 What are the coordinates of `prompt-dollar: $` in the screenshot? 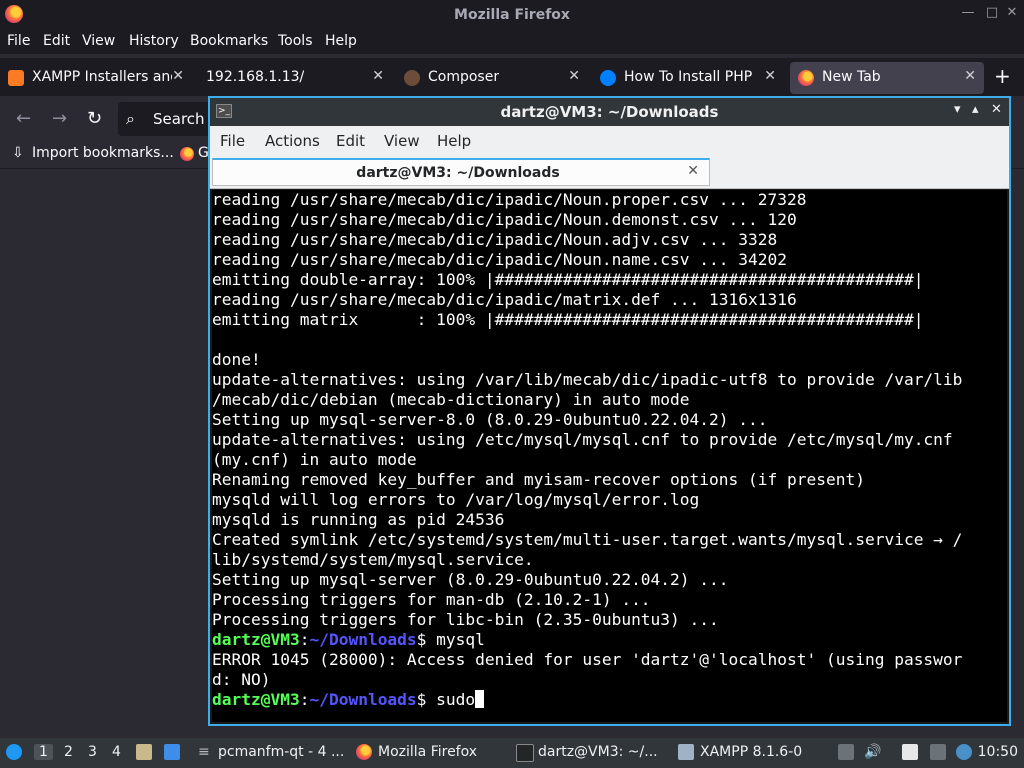 It's located at (426, 639).